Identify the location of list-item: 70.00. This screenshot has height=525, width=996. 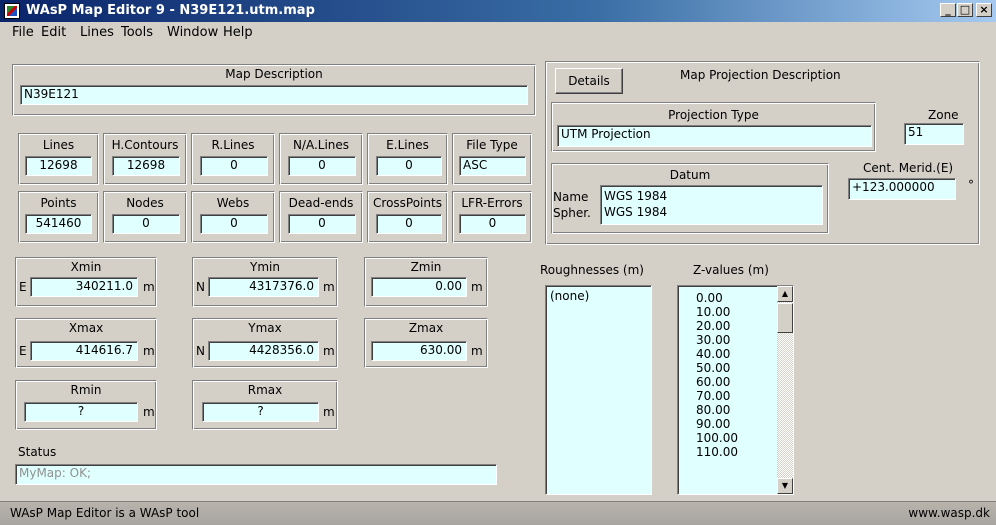
(735, 396).